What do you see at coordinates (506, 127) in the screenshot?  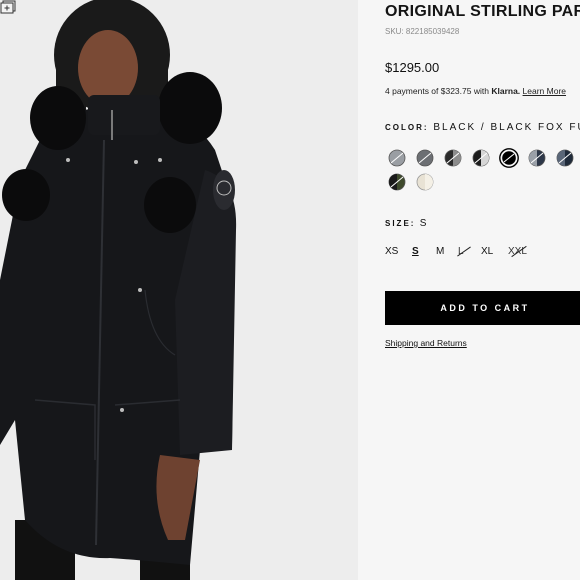 I see `color-value: BLACK / BLACK FOX FUR` at bounding box center [506, 127].